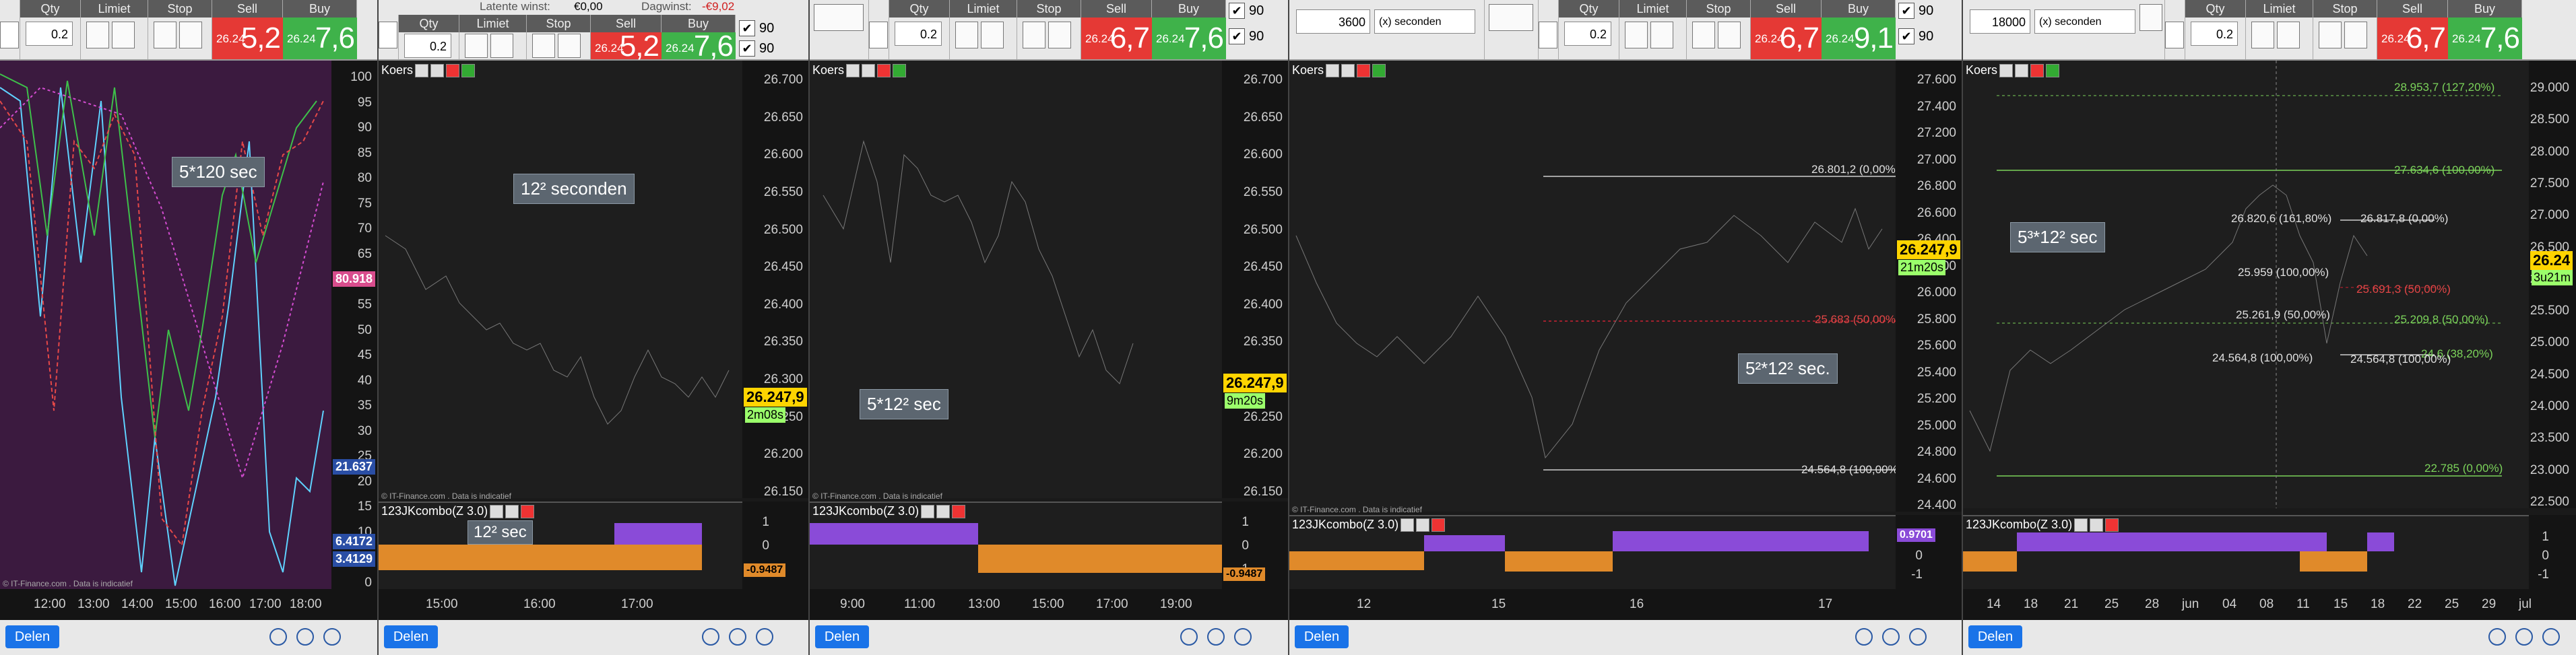 Image resolution: width=2576 pixels, height=655 pixels. I want to click on y-tick: 29.000, so click(2549, 88).